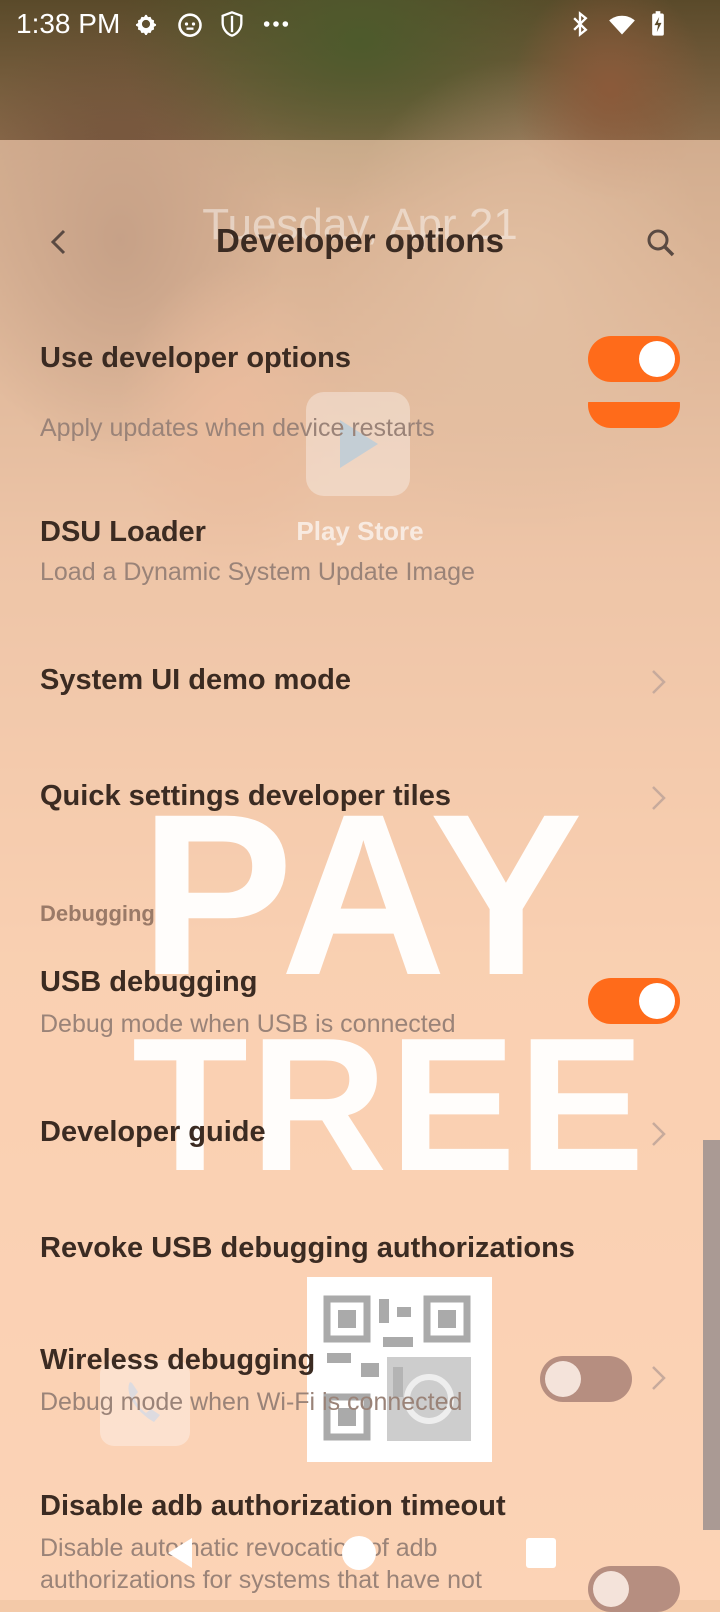 The image size is (720, 1612). I want to click on auto-update-subtitle: Apply updates when device restarts, so click(237, 428).